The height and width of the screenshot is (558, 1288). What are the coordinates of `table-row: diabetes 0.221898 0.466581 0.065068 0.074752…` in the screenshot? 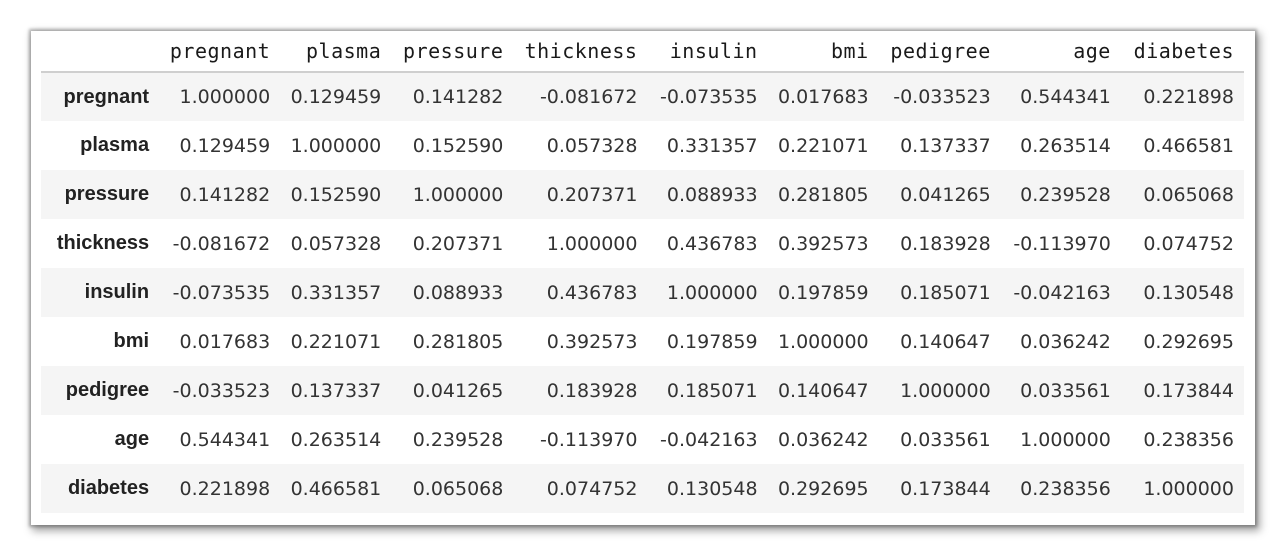 It's located at (642, 488).